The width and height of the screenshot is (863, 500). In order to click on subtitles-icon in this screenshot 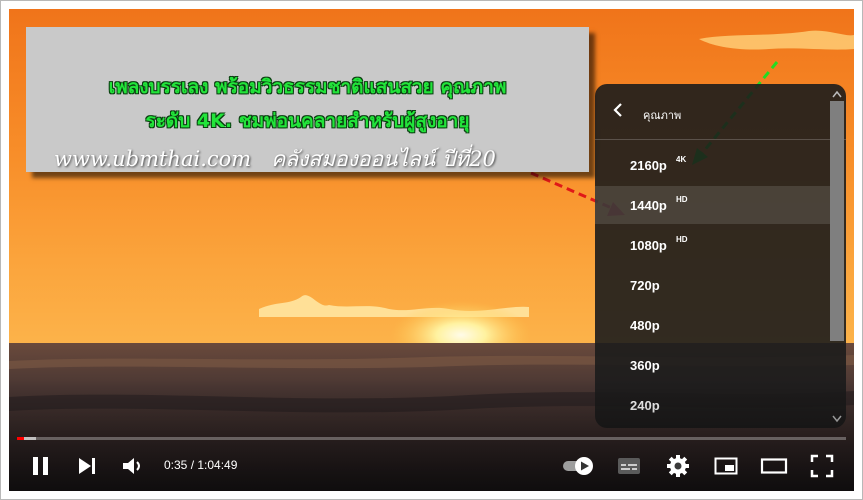, I will do `click(629, 466)`.